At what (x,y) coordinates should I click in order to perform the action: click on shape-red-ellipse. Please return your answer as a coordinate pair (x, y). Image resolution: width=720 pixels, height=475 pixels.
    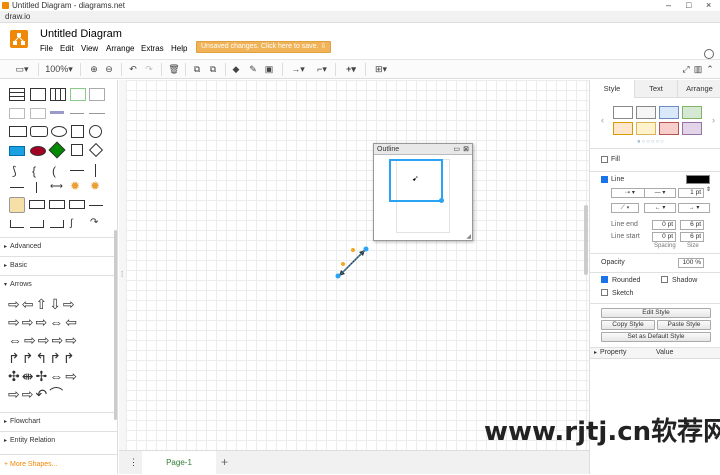
    Looking at the image, I should click on (38, 151).